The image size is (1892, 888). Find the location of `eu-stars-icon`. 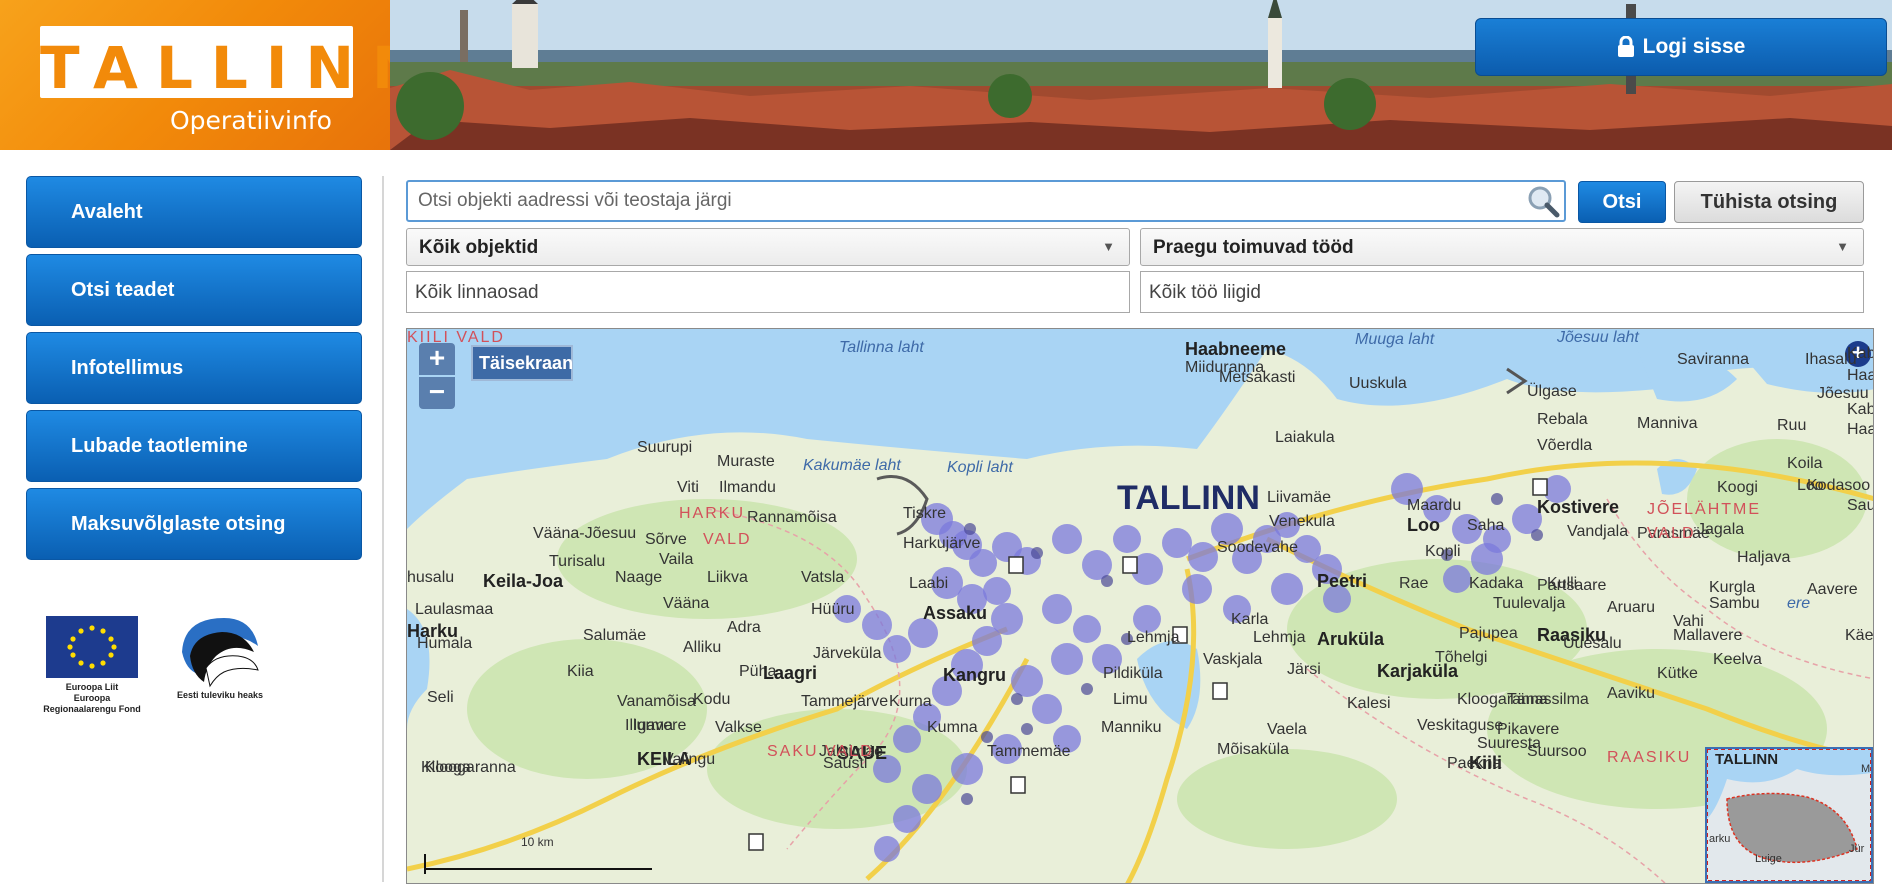

eu-stars-icon is located at coordinates (92, 647).